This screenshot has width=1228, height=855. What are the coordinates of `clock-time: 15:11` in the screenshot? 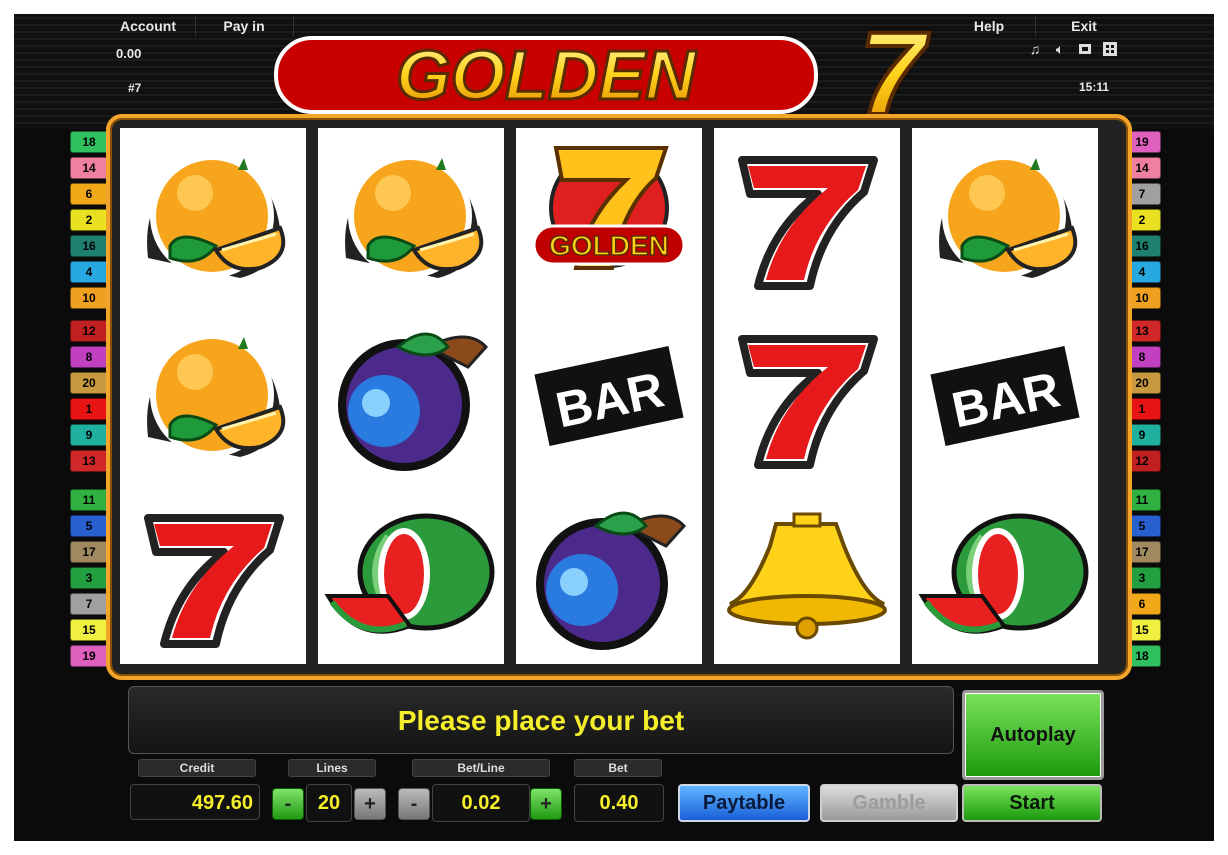 It's located at (1094, 87).